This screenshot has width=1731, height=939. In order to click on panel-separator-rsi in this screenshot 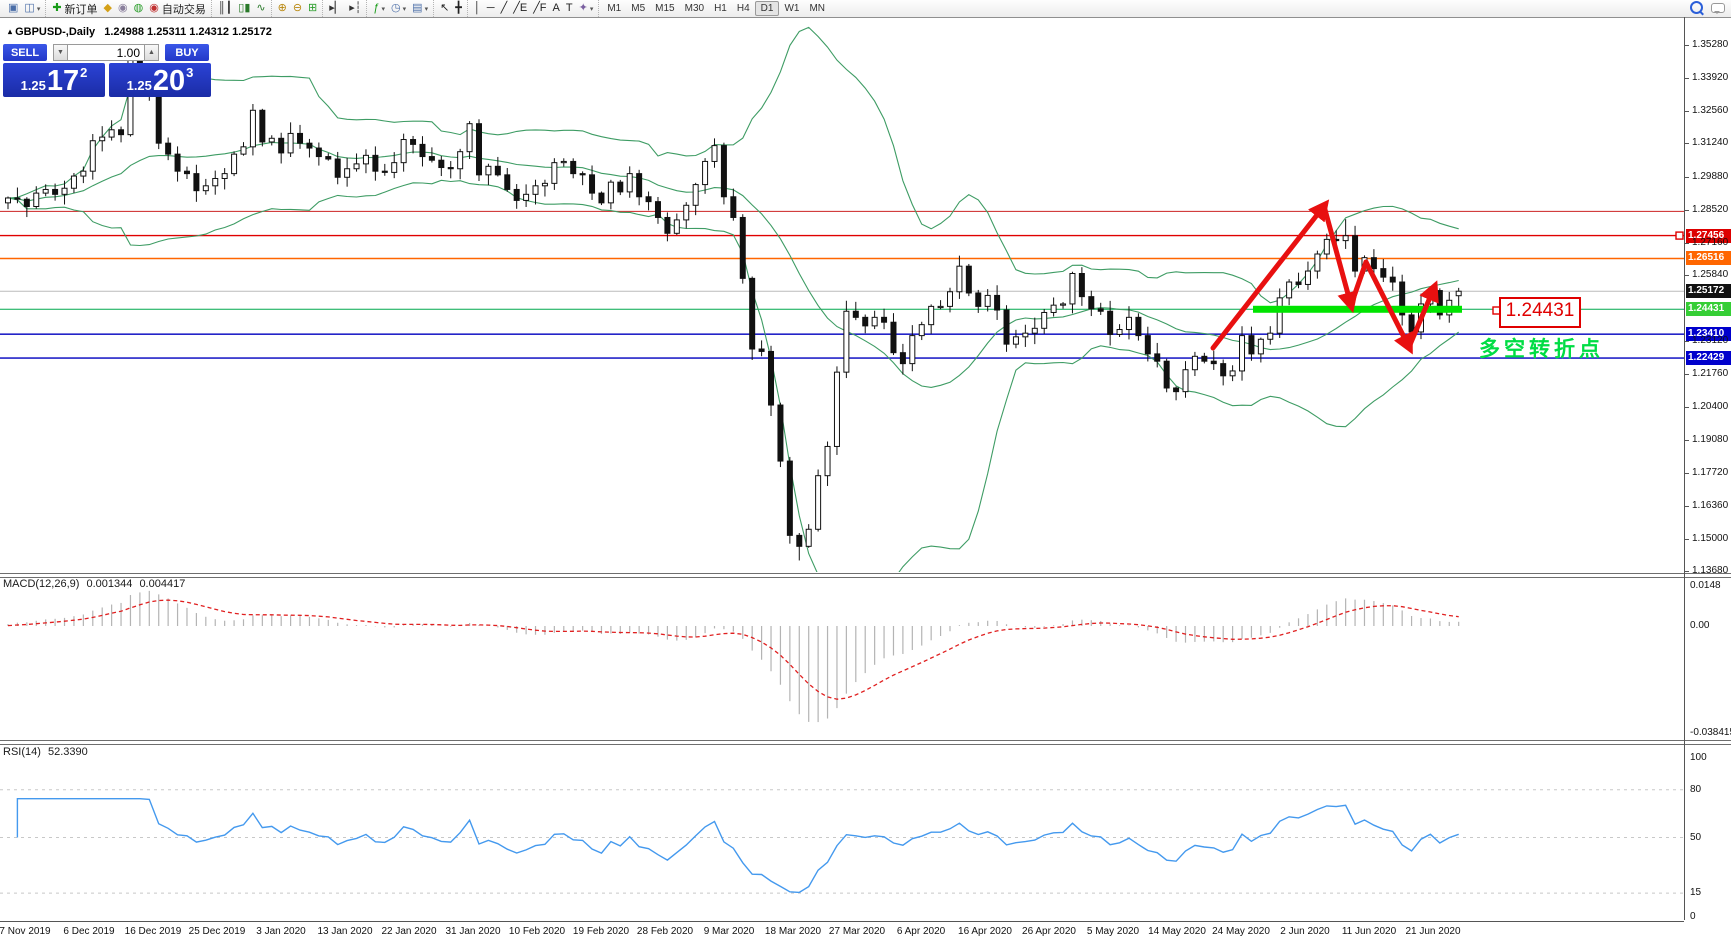, I will do `click(865, 742)`.